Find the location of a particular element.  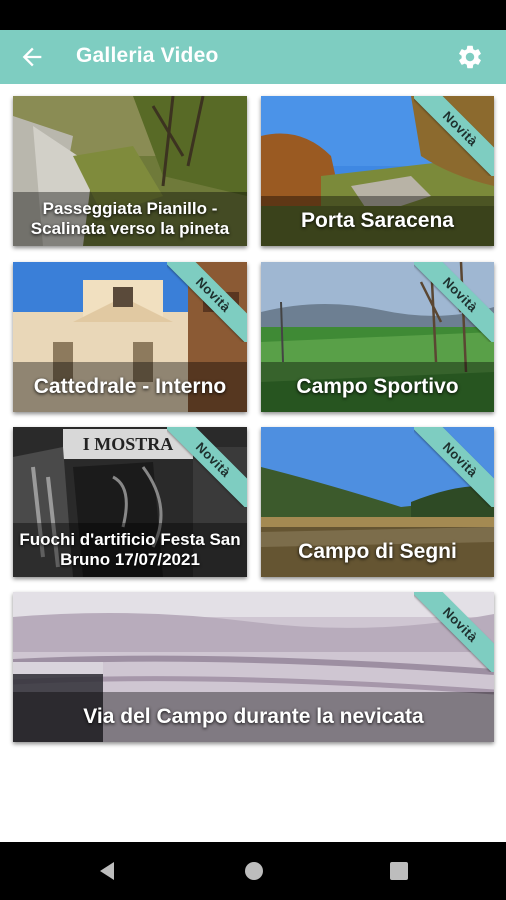

nav-home-button is located at coordinates (254, 871).